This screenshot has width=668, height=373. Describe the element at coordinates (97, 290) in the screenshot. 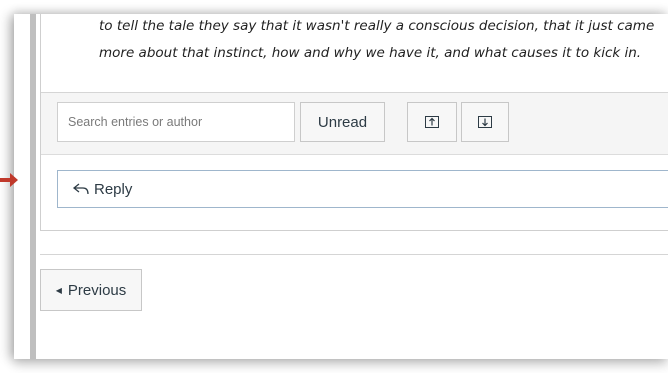

I see `previous-label: Previous` at that location.